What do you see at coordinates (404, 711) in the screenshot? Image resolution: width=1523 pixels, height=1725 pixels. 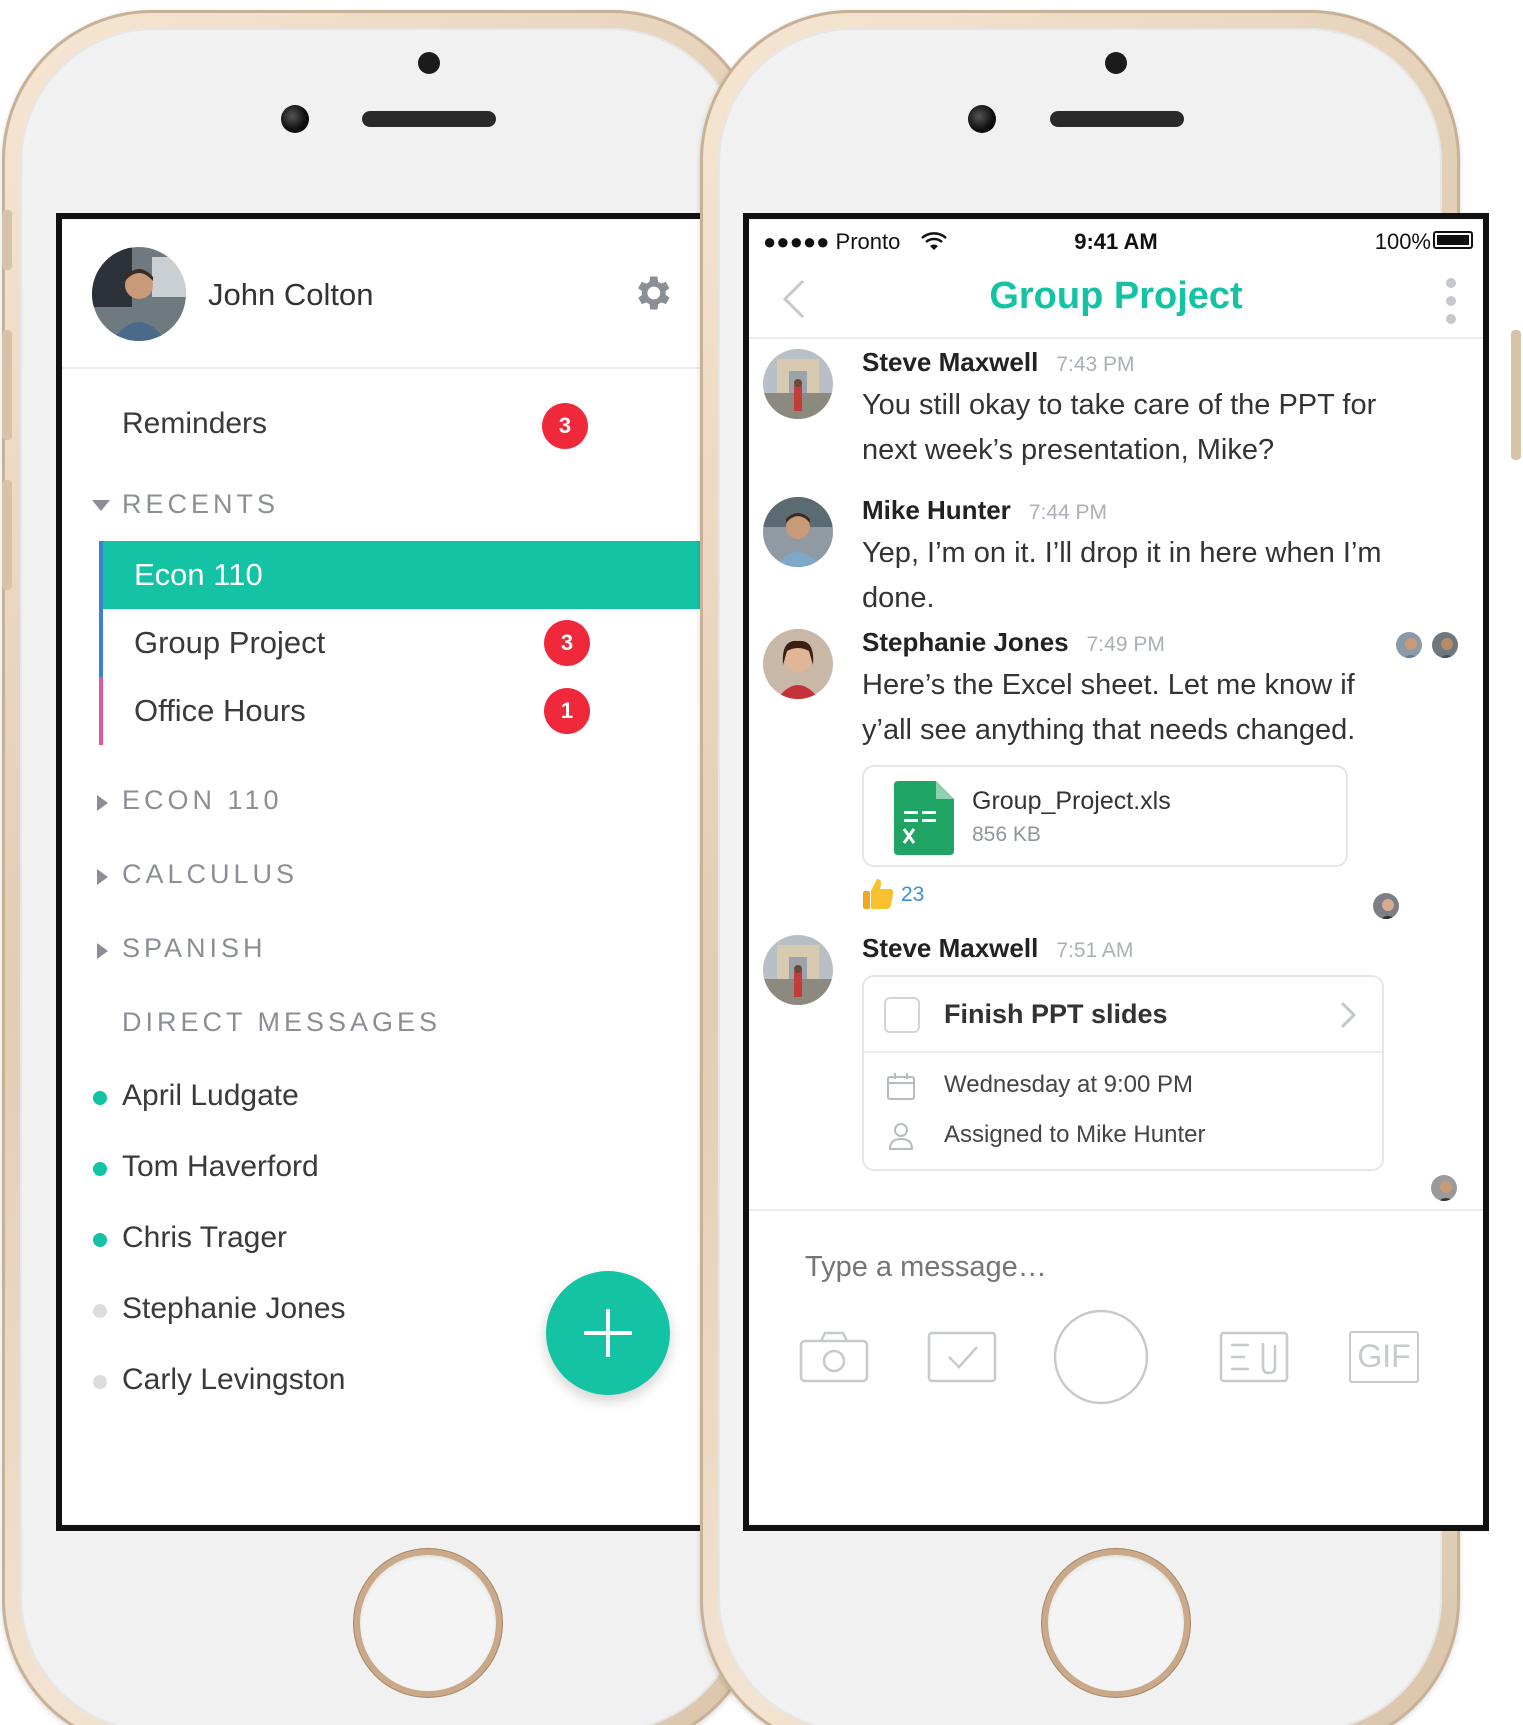 I see `recent-item-office-hours: Office Hours 1` at bounding box center [404, 711].